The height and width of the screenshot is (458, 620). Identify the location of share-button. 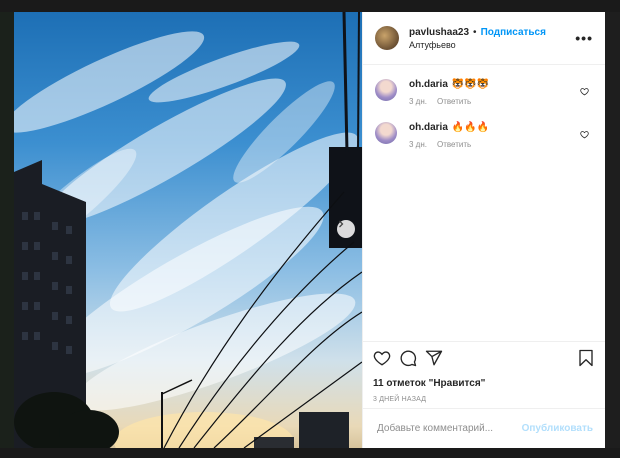
(434, 360).